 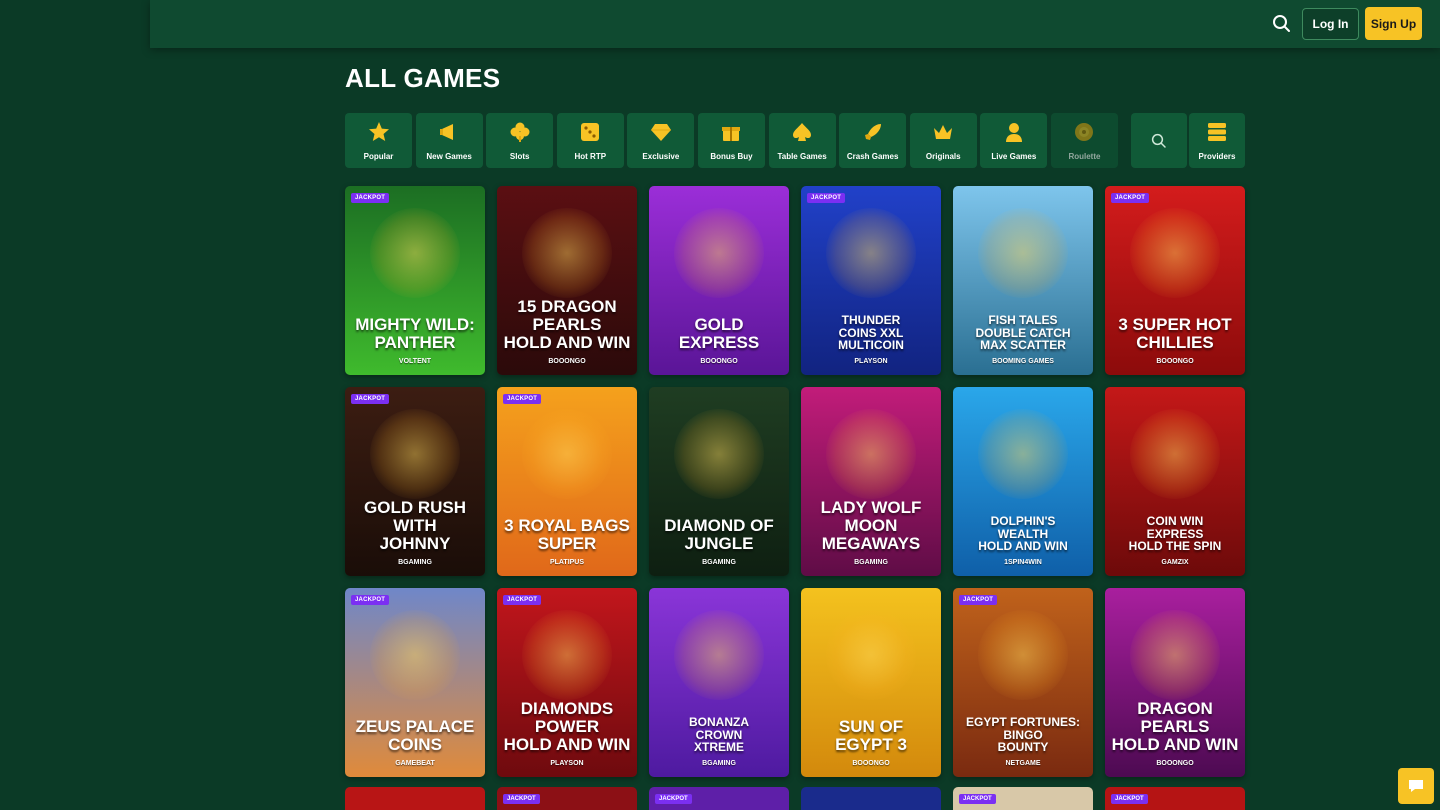 I want to click on game-card: JACKPOT GOLD RUSH WITH JOHNNY BGAMING, so click(x=415, y=481).